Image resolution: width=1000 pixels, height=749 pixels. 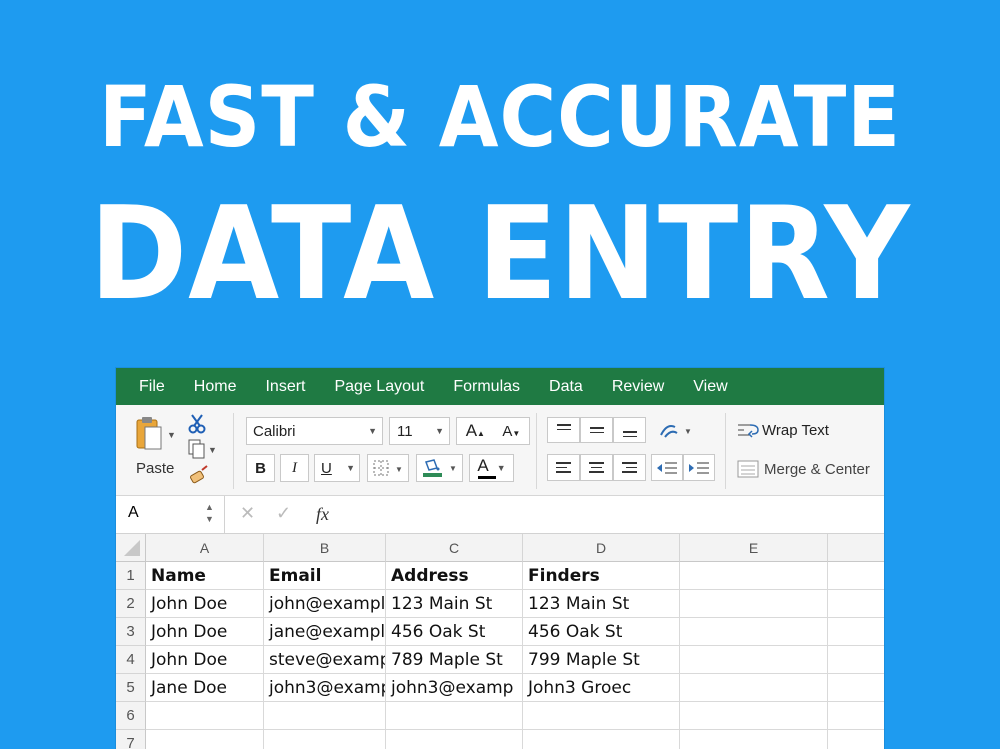 I want to click on fill-color-button: ▼, so click(x=439, y=468).